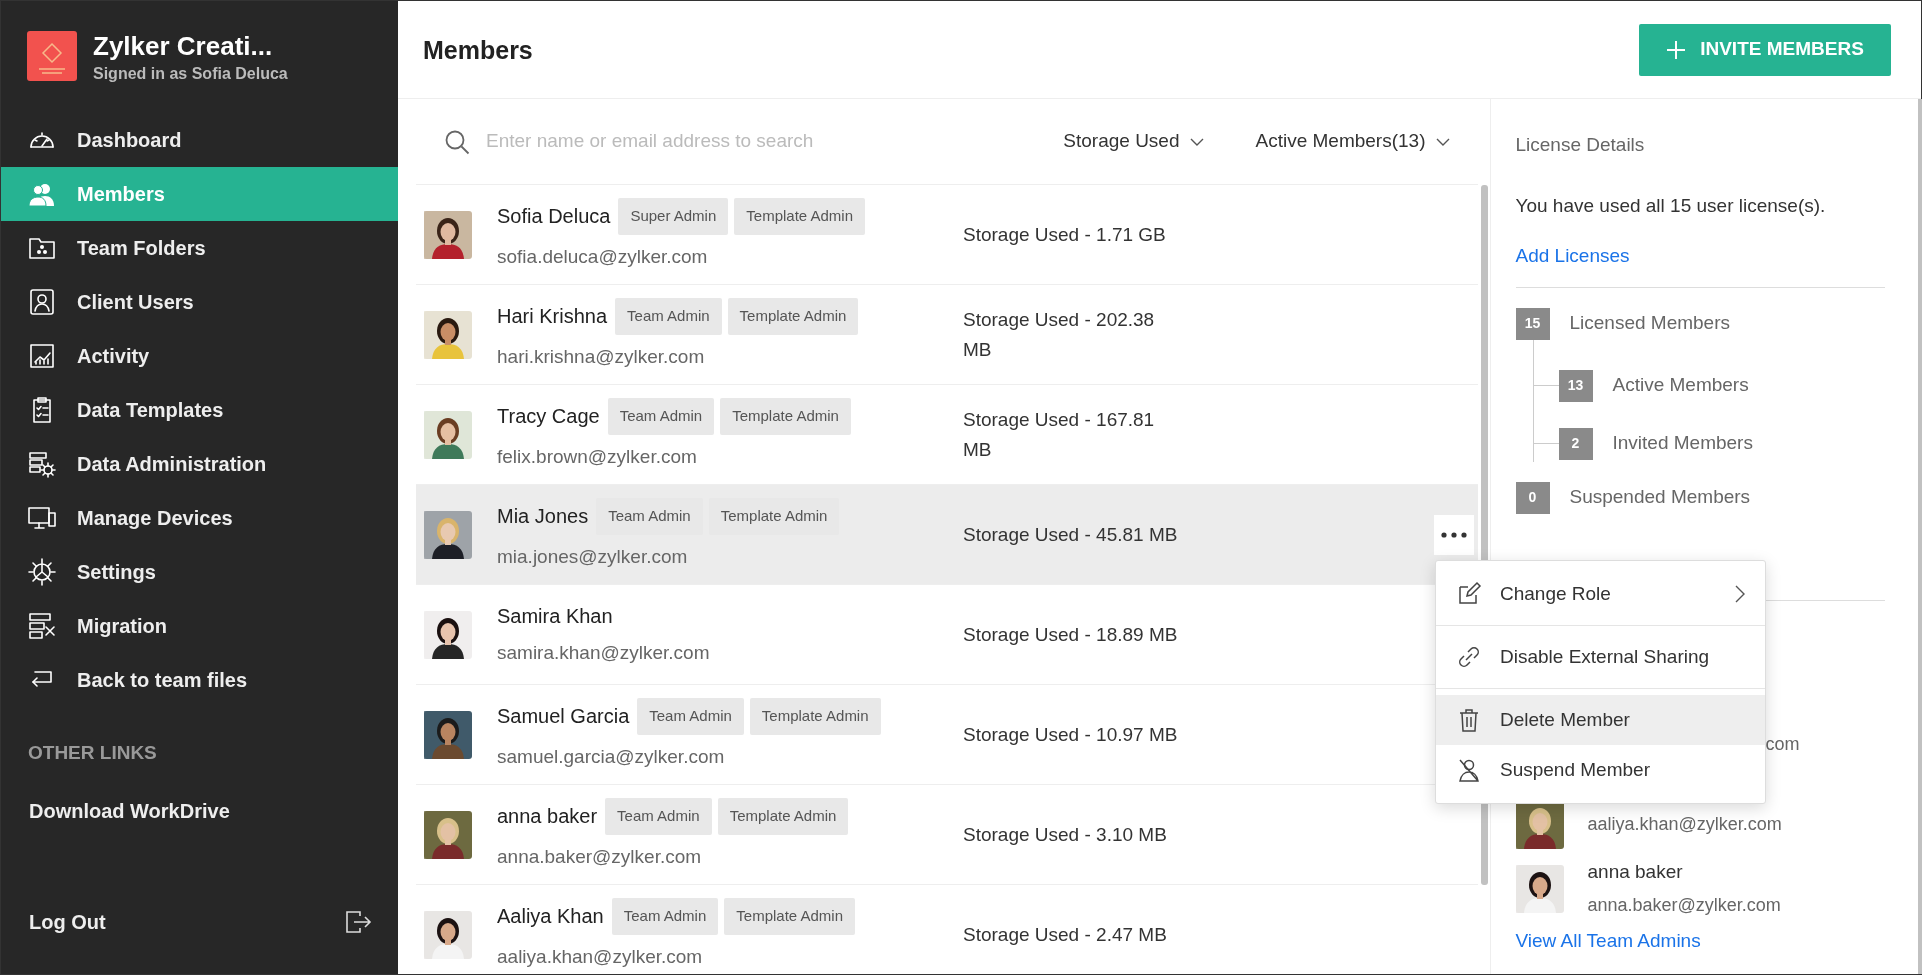 The image size is (1922, 975). What do you see at coordinates (199, 464) in the screenshot?
I see `sidebar-item: Data Administration` at bounding box center [199, 464].